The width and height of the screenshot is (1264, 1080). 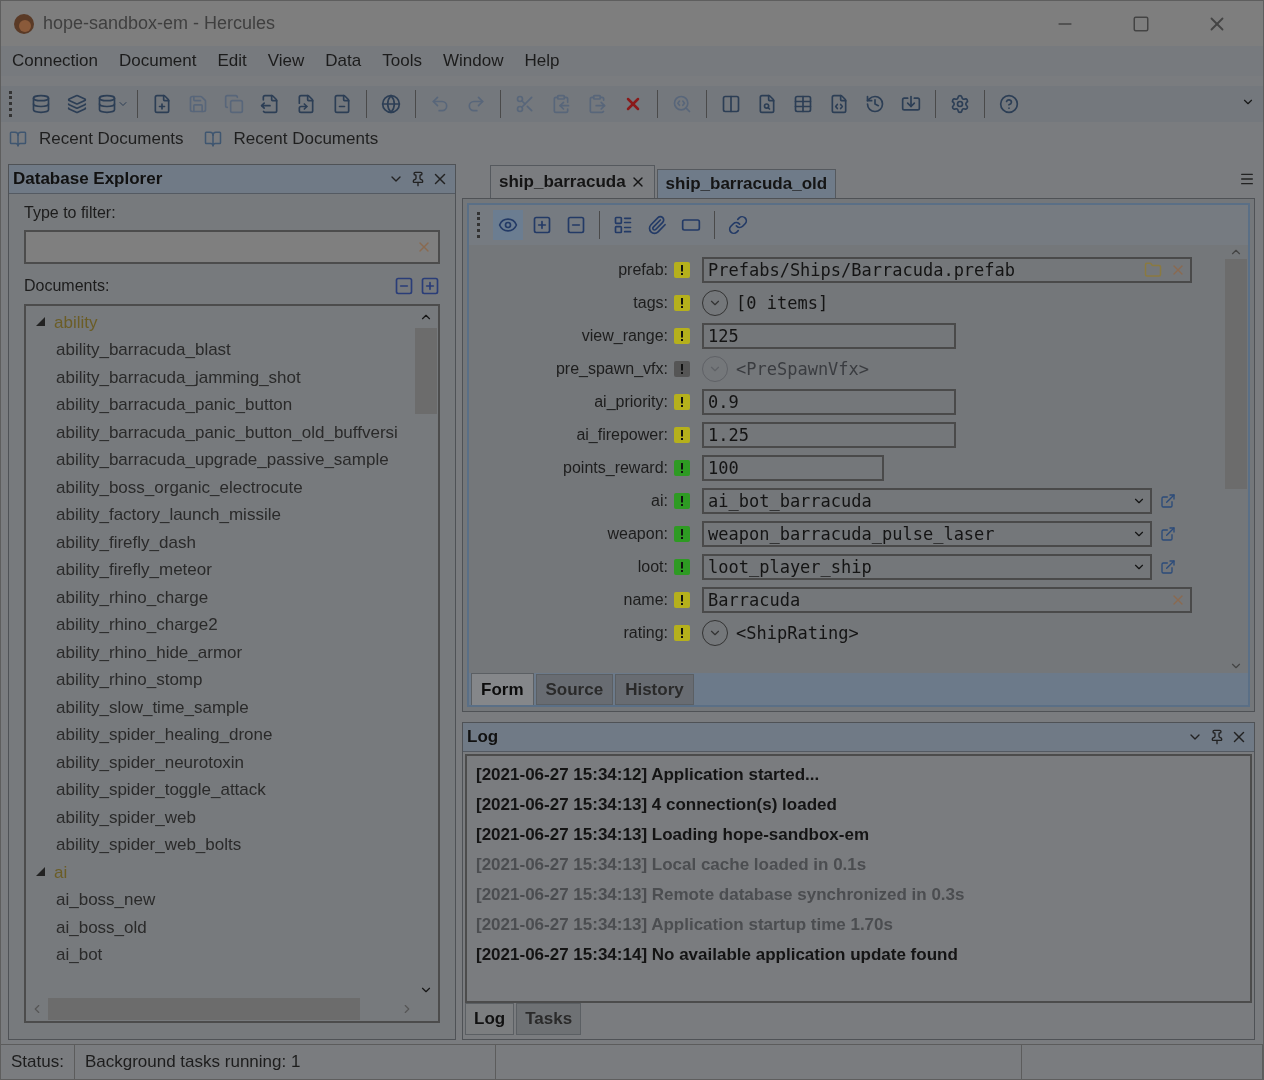 I want to click on tree-item: ability_rhino_charge, so click(x=122, y=597).